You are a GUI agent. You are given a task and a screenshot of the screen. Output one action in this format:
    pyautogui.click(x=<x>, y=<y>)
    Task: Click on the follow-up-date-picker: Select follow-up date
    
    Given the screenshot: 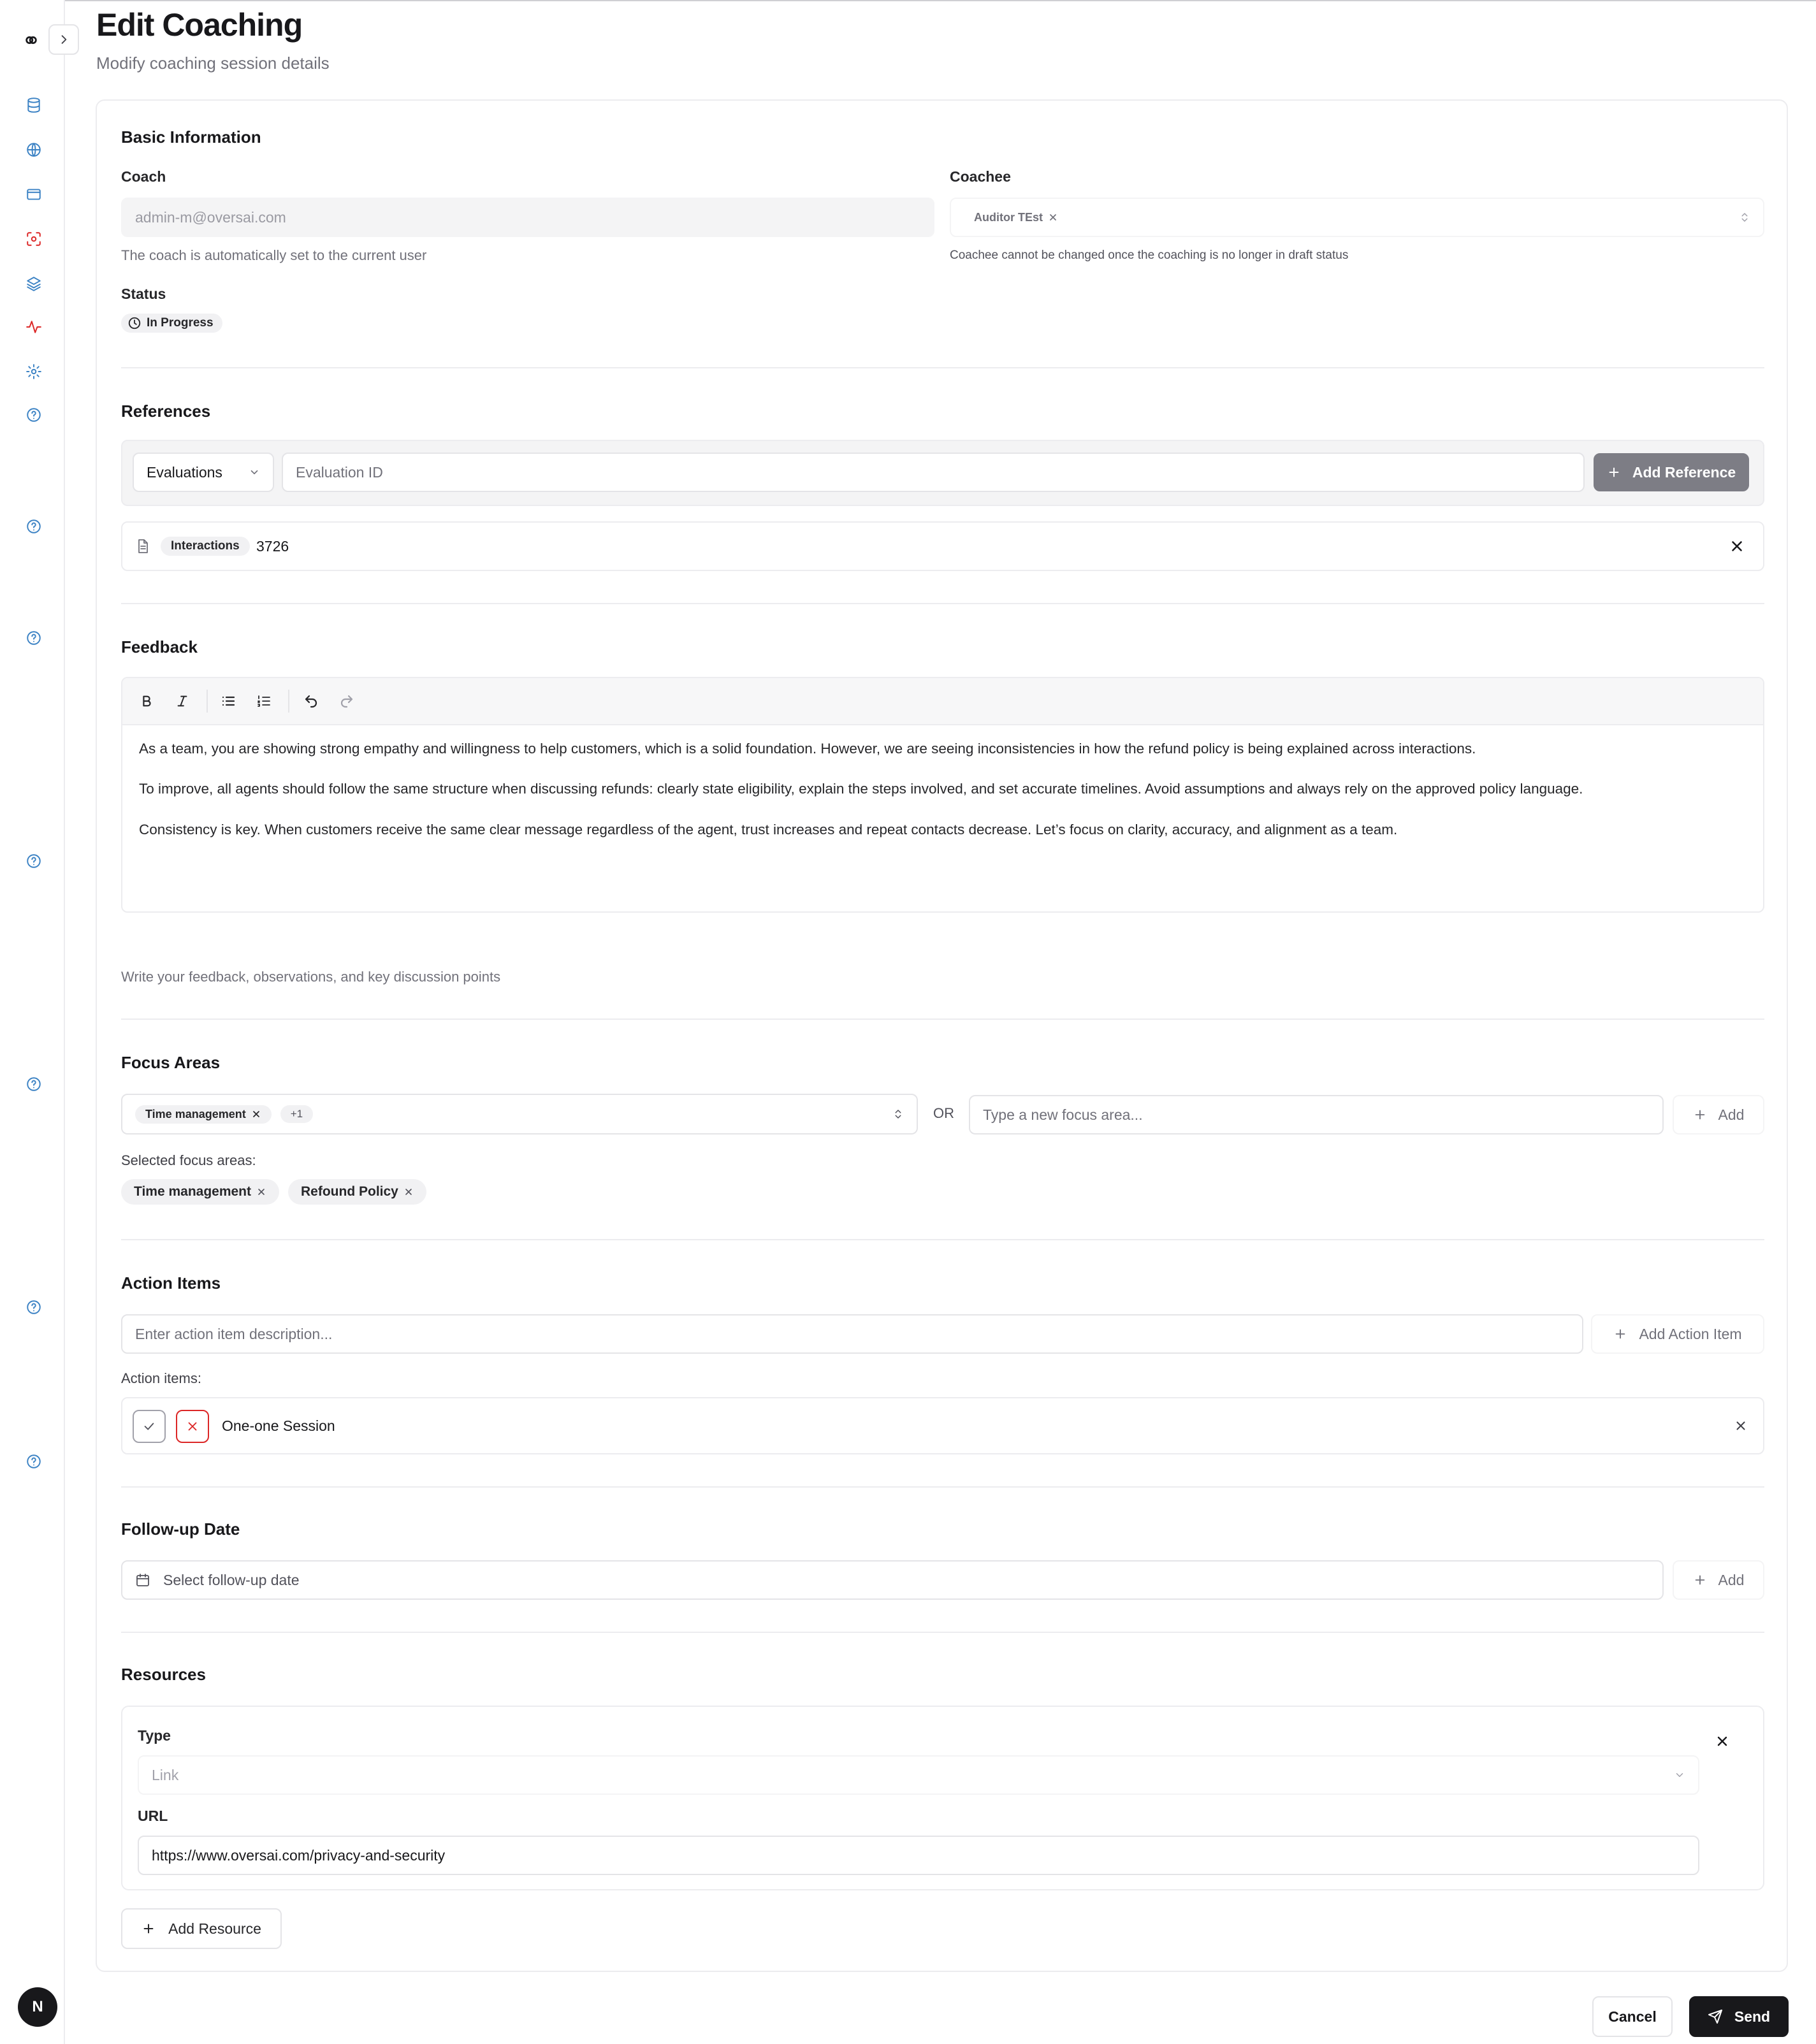 What is the action you would take?
    pyautogui.click(x=892, y=1580)
    